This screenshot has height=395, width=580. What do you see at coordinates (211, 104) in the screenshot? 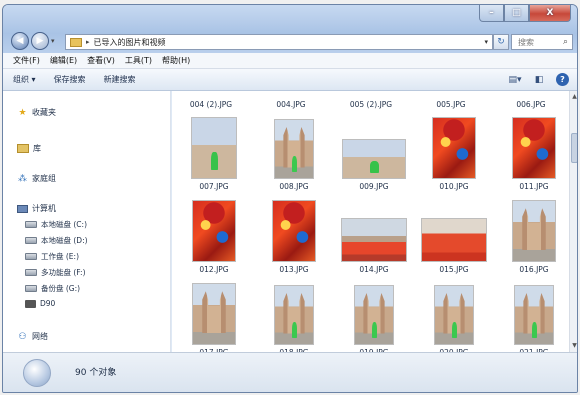
I see `file-label: 004 (2).JPG` at bounding box center [211, 104].